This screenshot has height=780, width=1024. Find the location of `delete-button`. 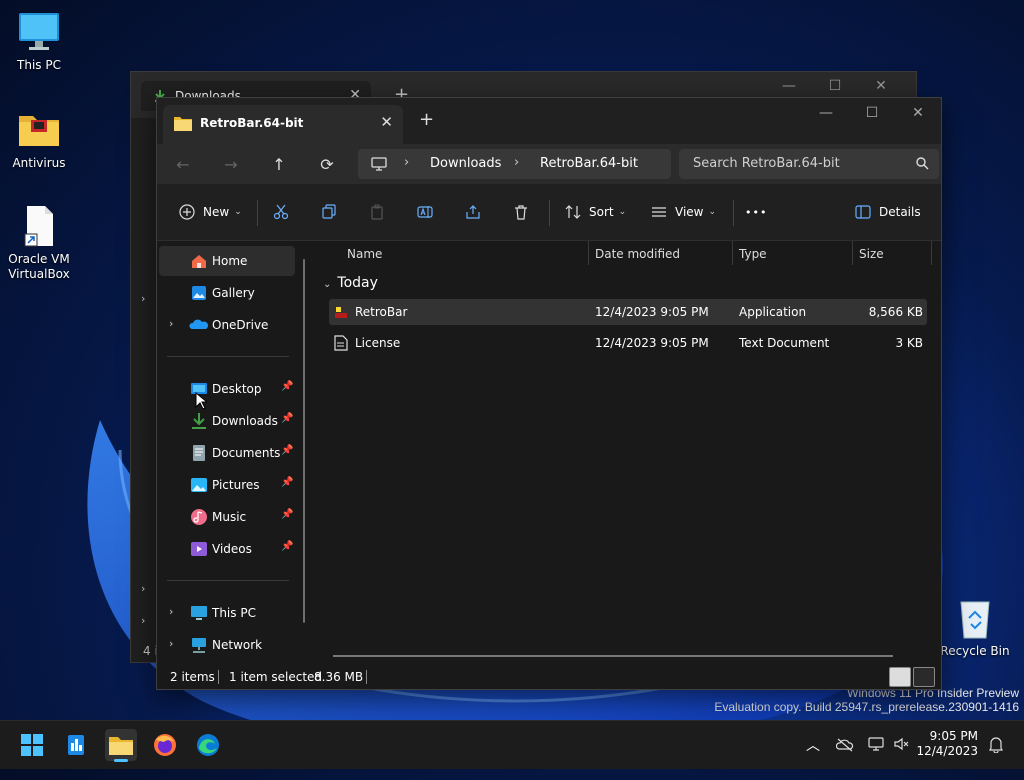

delete-button is located at coordinates (521, 212).